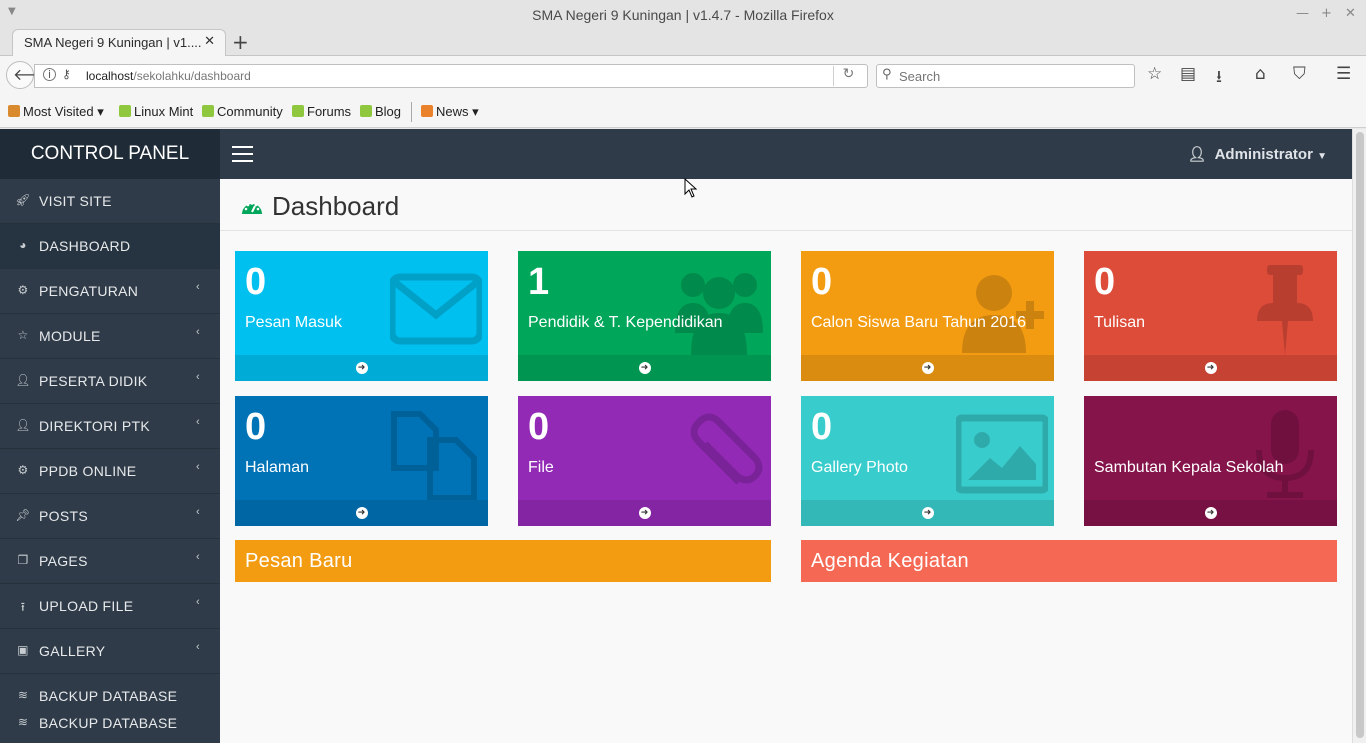  Describe the element at coordinates (63, 516) in the screenshot. I see `sidebar-item-label: POSTS` at that location.